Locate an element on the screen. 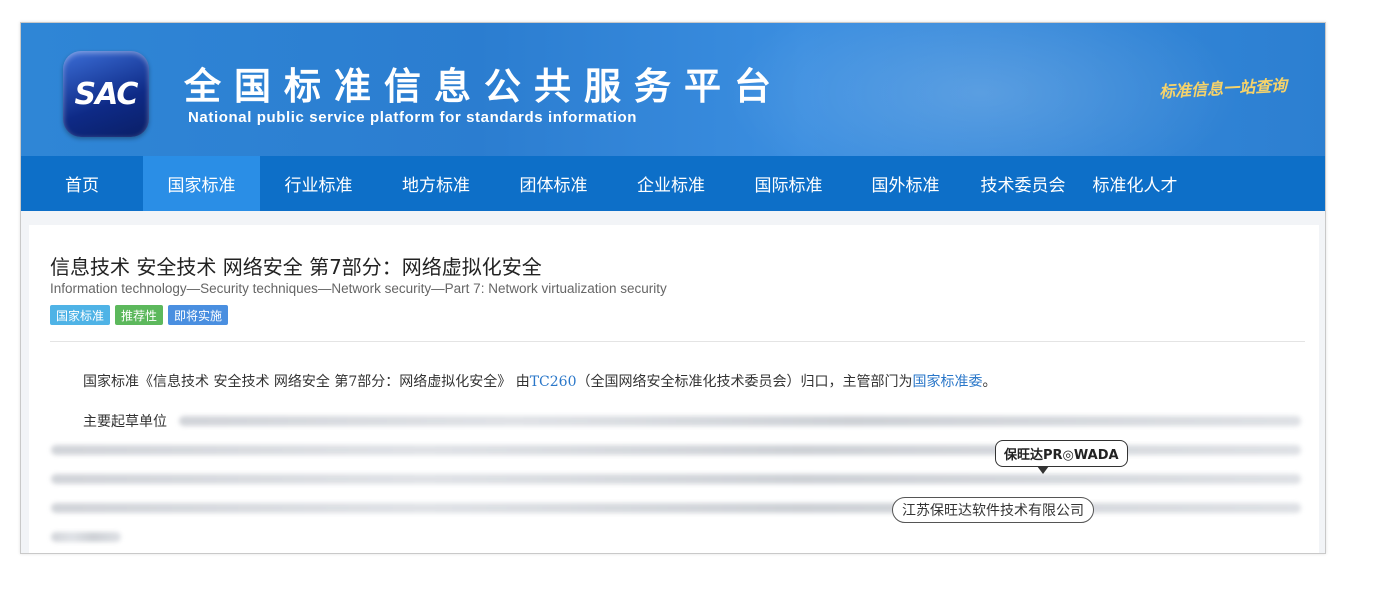 The height and width of the screenshot is (593, 1395). sac-logo: SAC is located at coordinates (106, 94).